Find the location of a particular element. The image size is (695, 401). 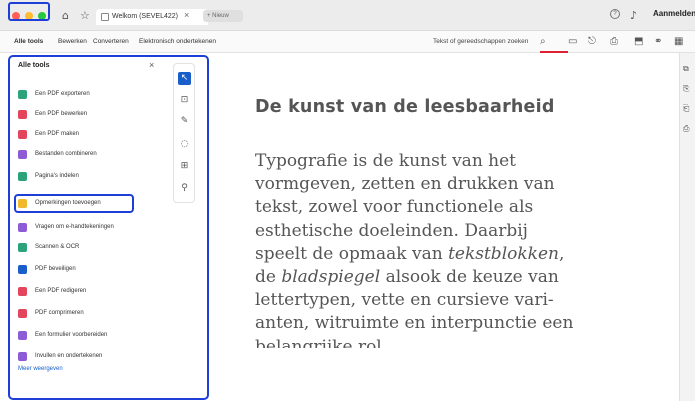

body-line-italic-1: speelt de opmaak van tekstblokken, is located at coordinates (465, 254).